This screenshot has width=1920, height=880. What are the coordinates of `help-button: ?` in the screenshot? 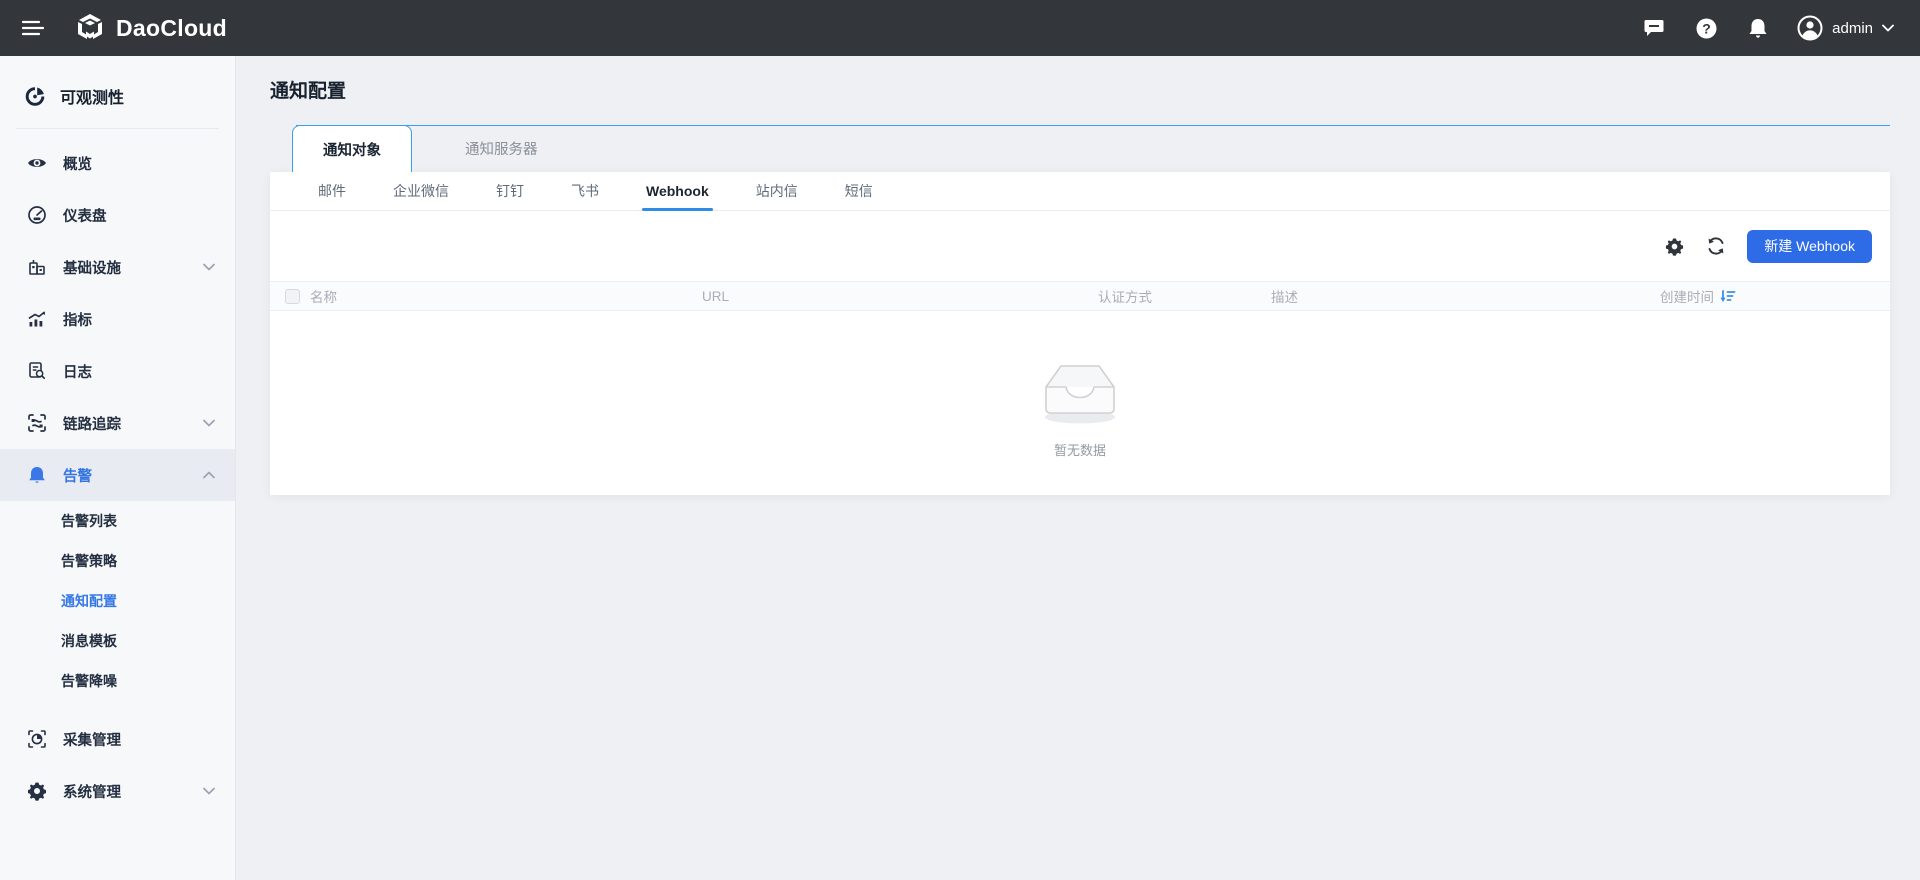 It's located at (1706, 28).